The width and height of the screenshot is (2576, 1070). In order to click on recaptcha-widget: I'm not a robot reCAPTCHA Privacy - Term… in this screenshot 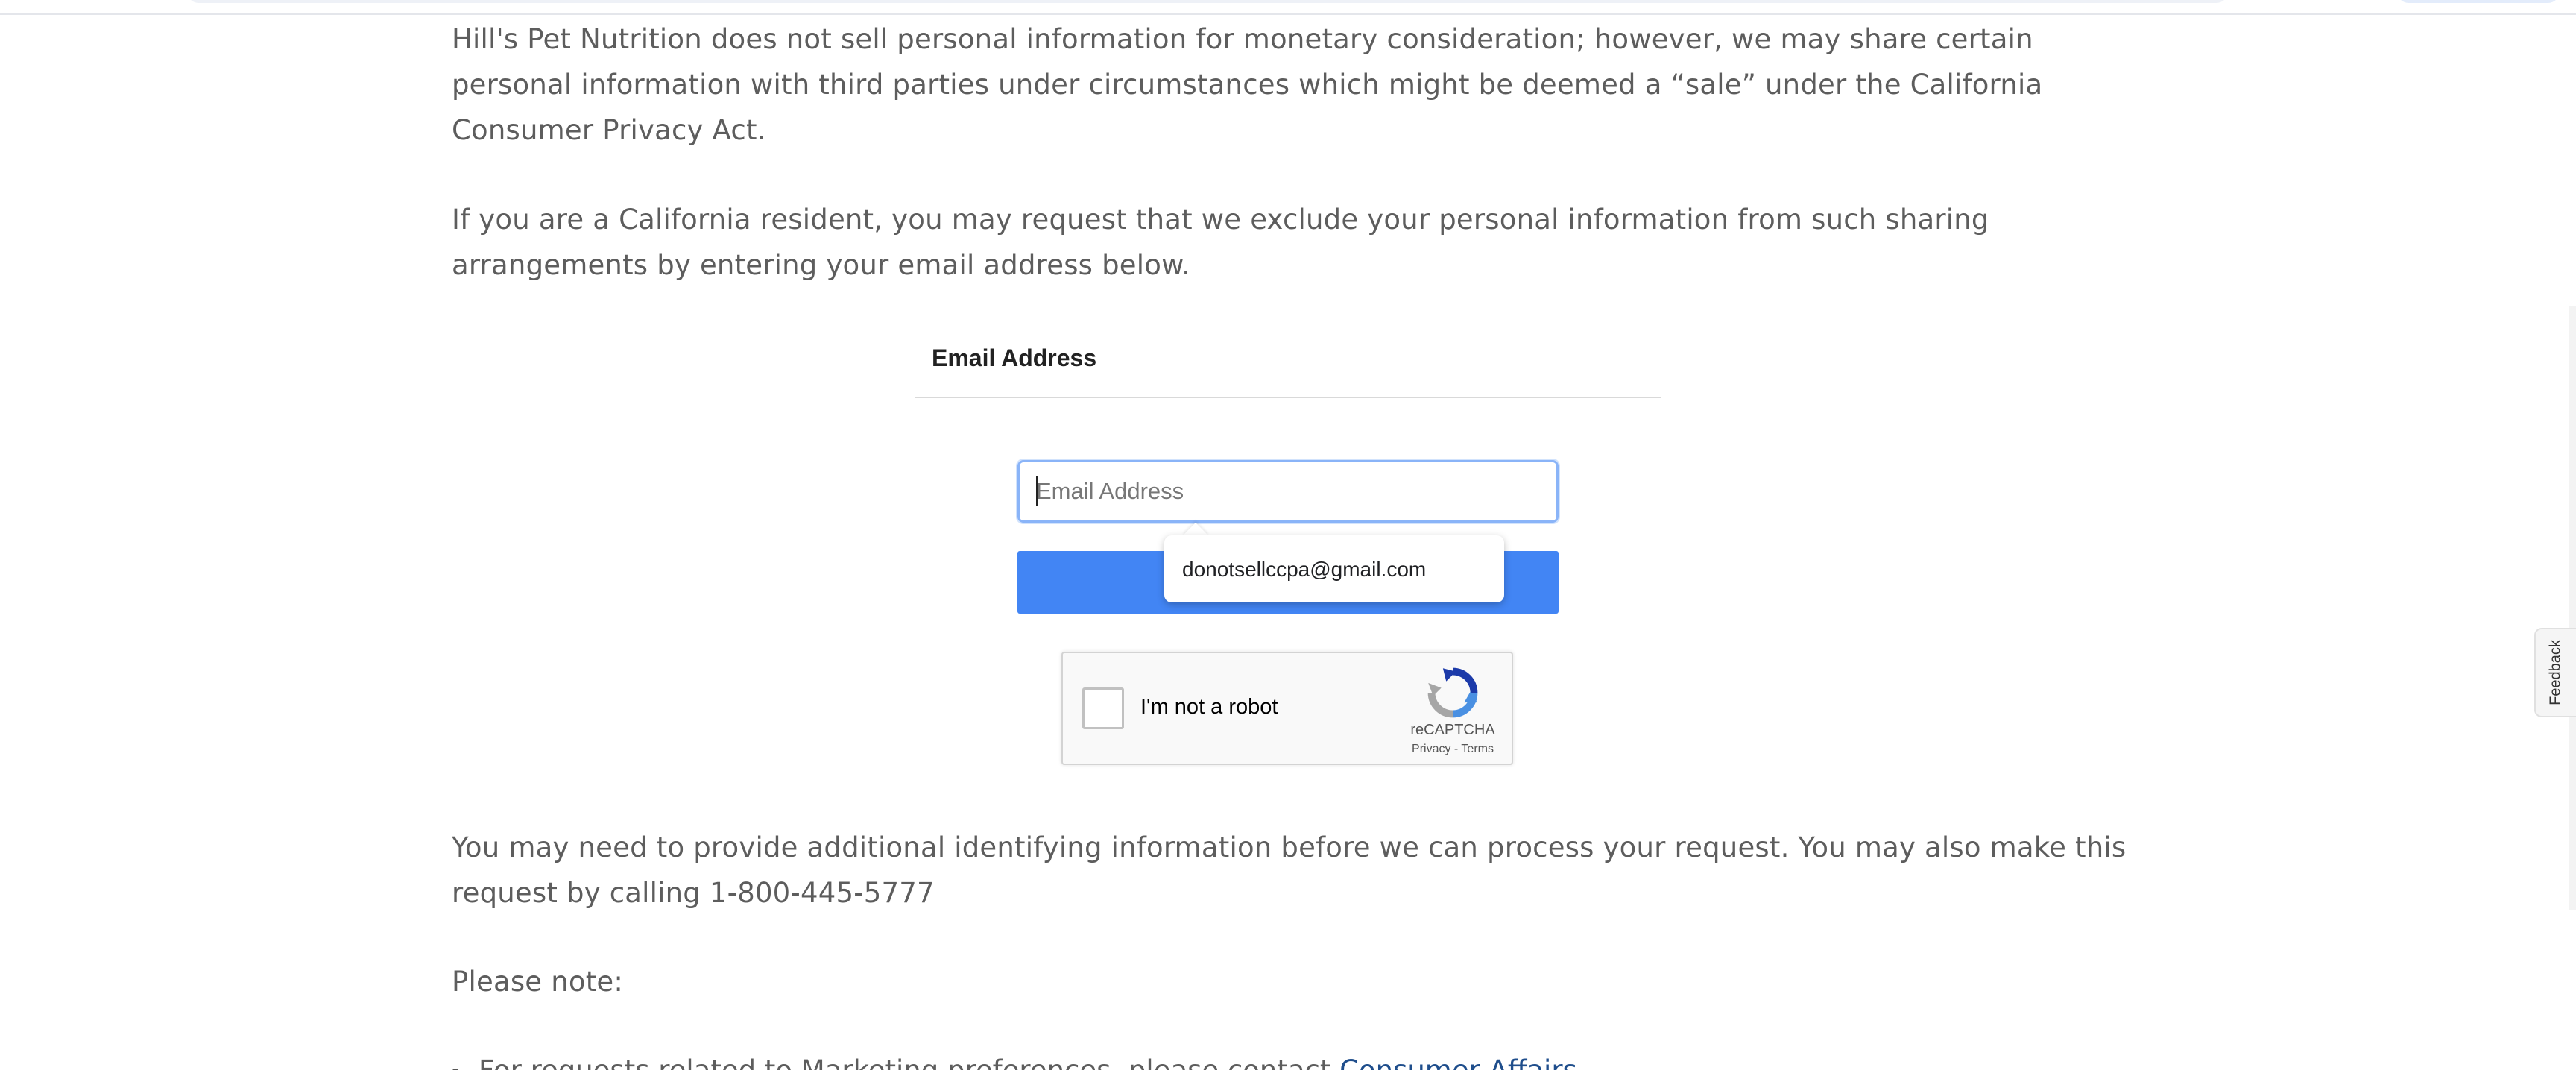, I will do `click(1287, 708)`.